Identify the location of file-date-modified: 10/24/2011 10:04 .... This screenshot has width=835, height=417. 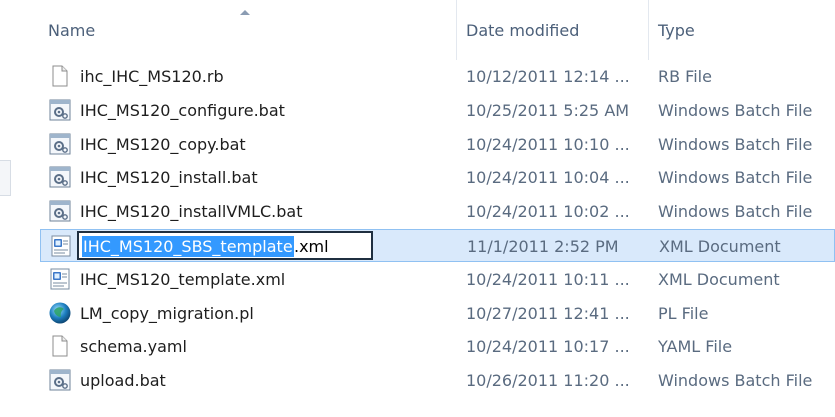
(548, 178).